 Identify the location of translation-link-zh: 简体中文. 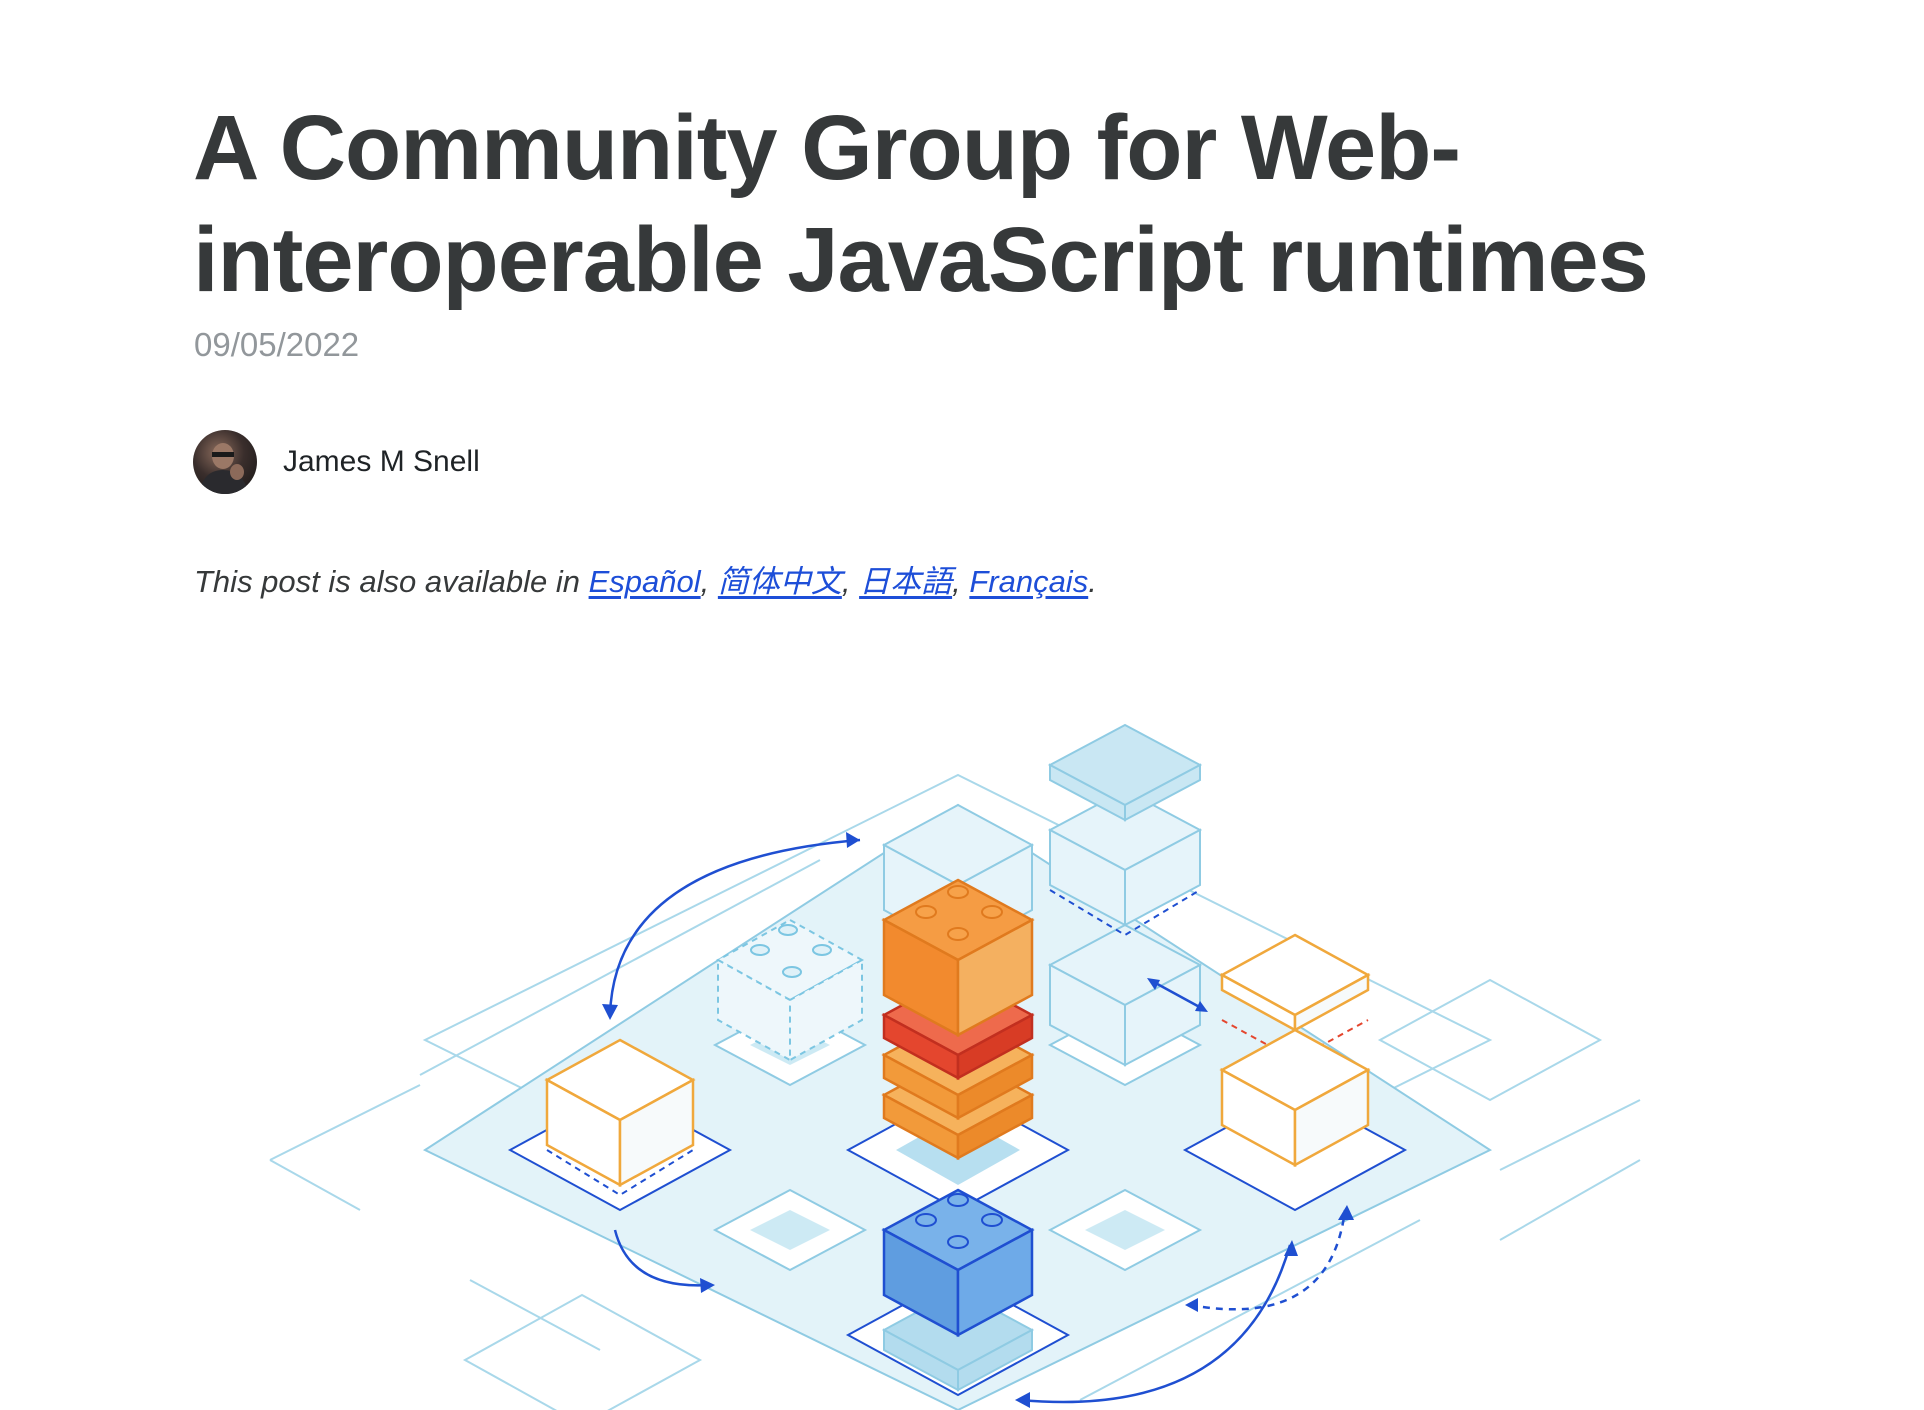
(780, 581).